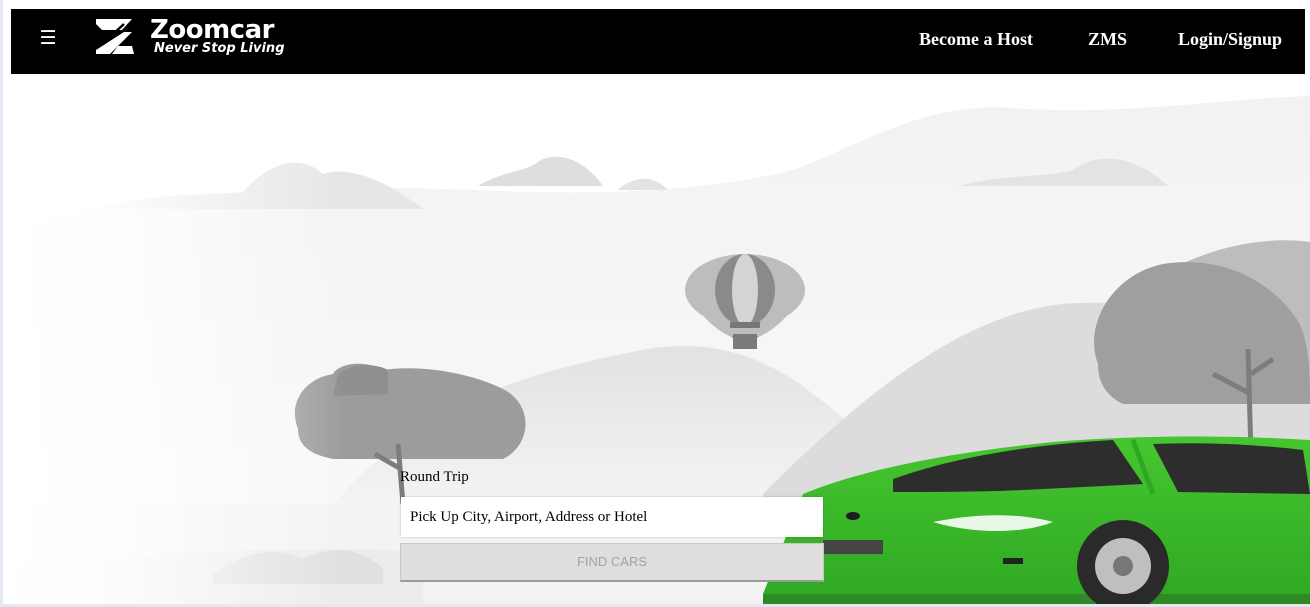  What do you see at coordinates (1230, 39) in the screenshot?
I see `nav-link-login-signup: Login/Signup` at bounding box center [1230, 39].